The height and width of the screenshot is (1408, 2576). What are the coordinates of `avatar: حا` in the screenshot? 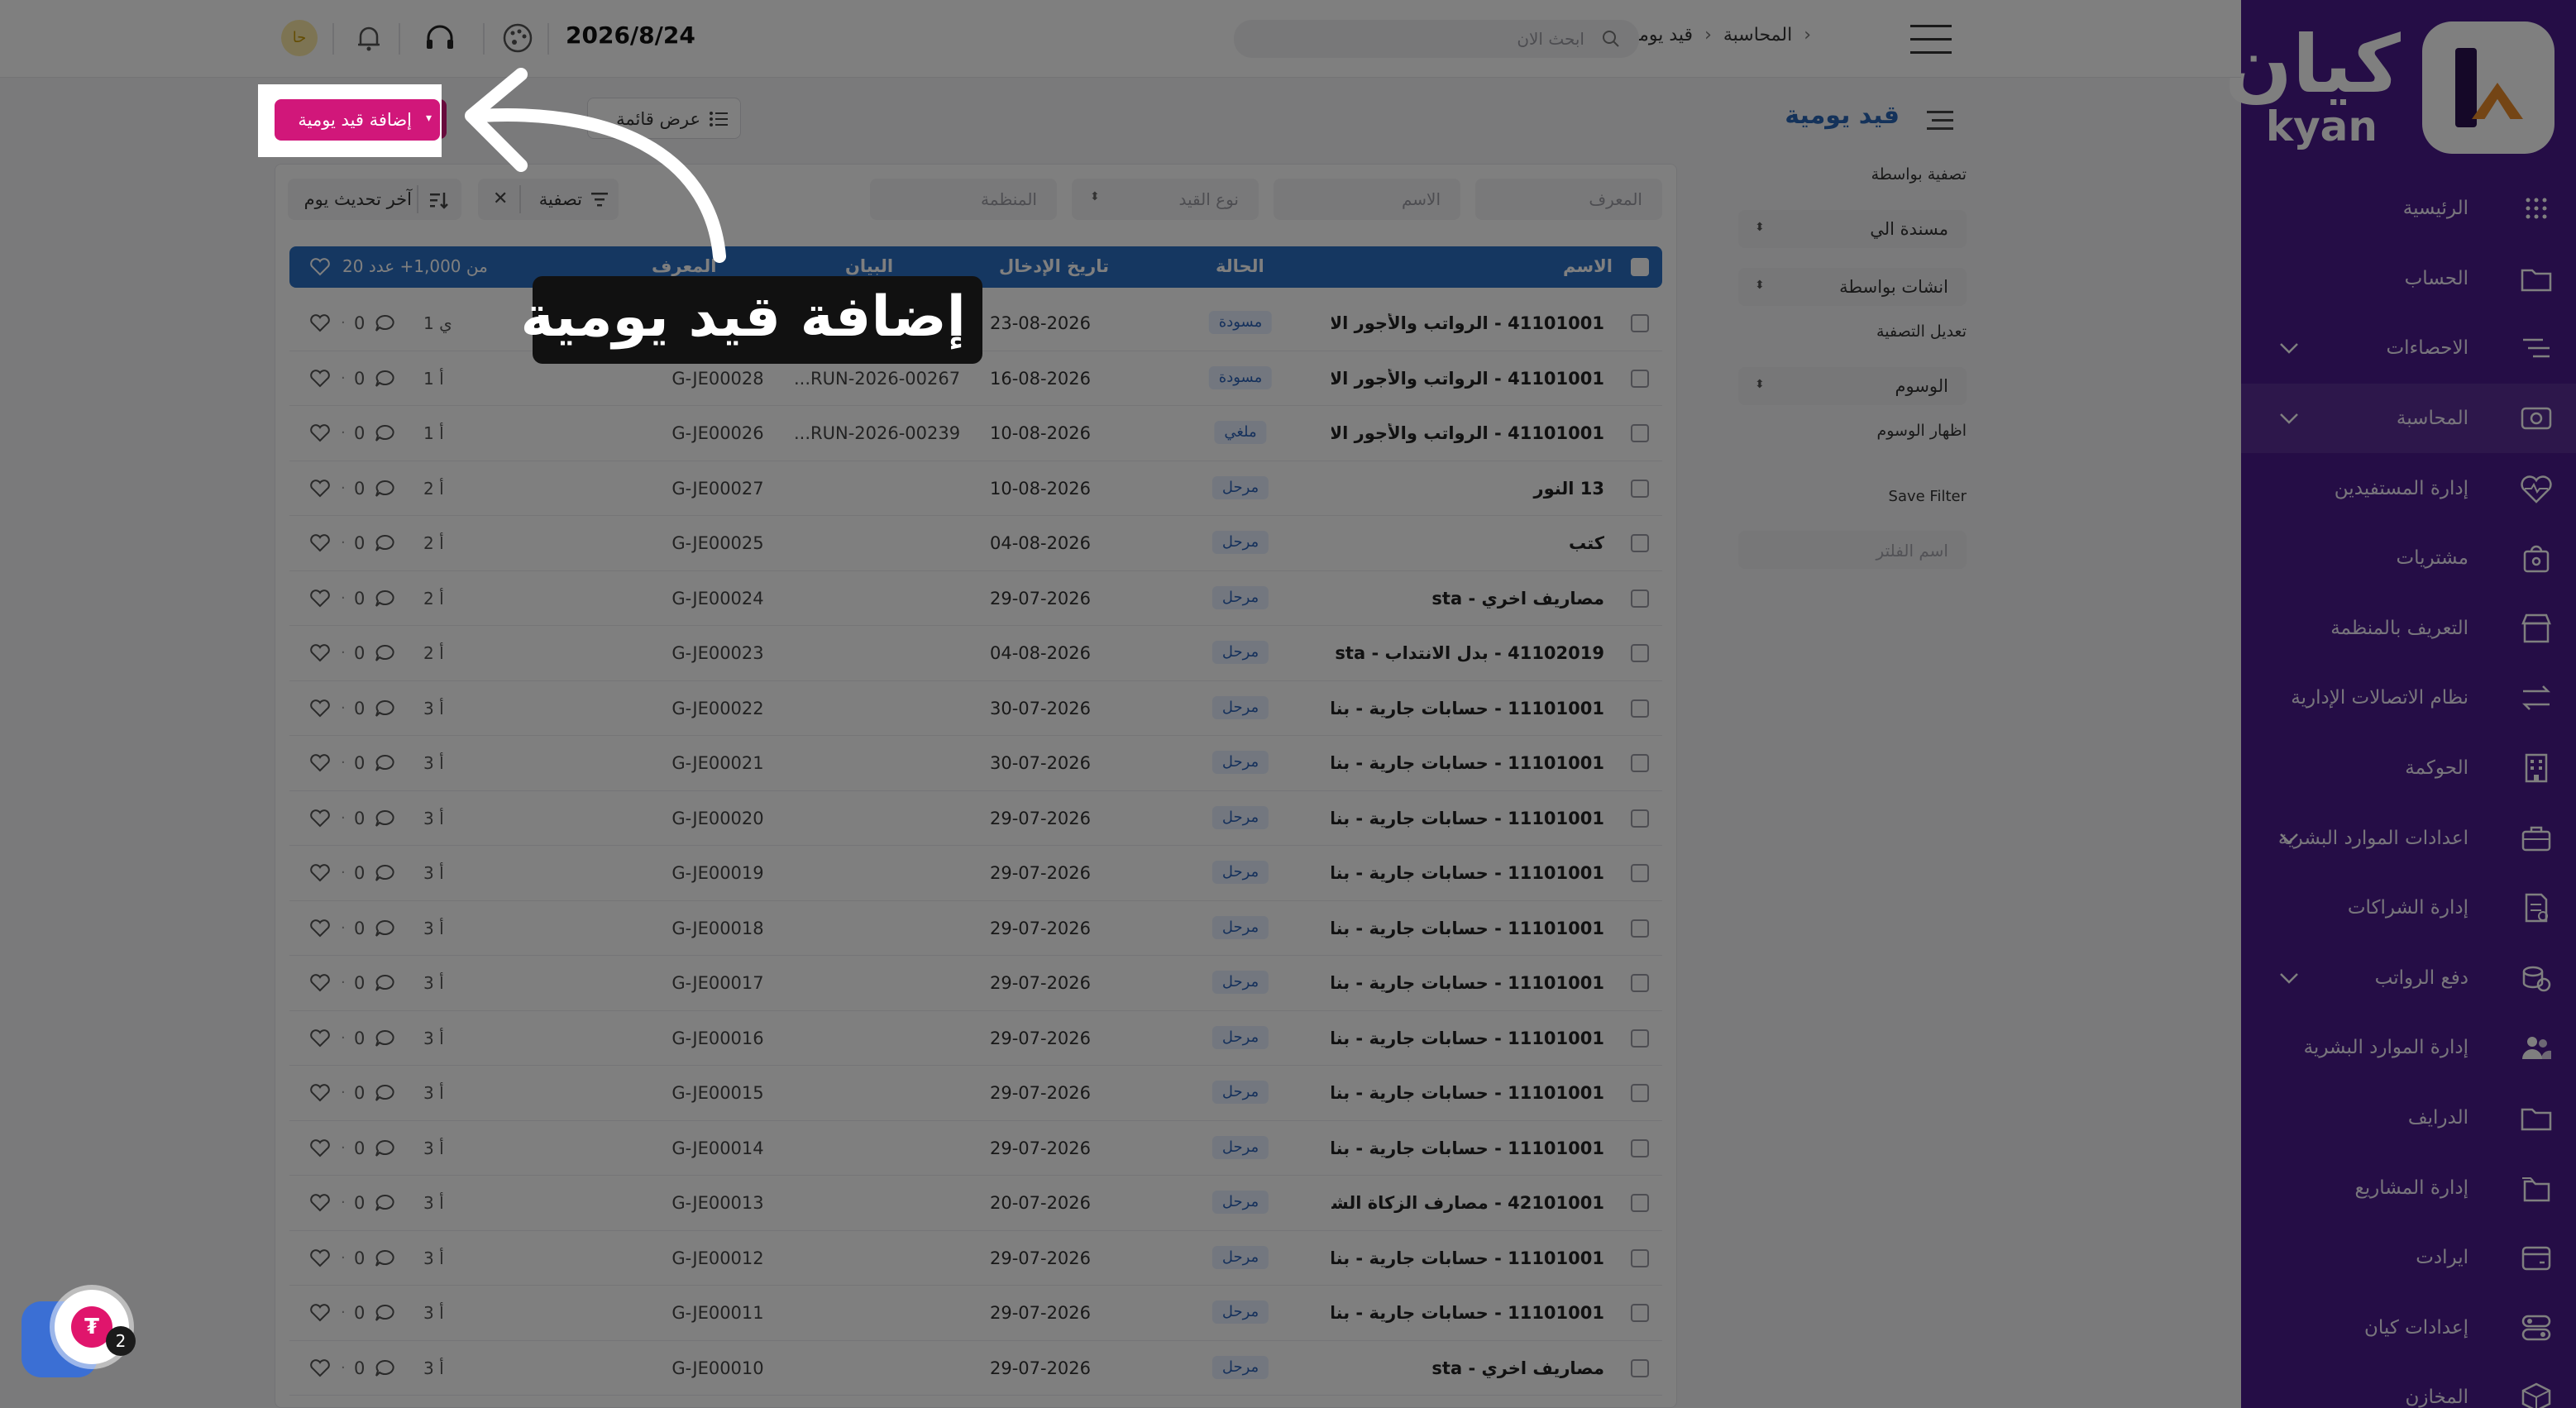 It's located at (299, 38).